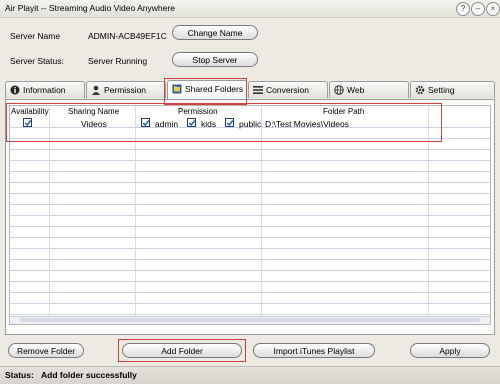  What do you see at coordinates (343, 111) in the screenshot?
I see `column-header-folder-path: Folder Path` at bounding box center [343, 111].